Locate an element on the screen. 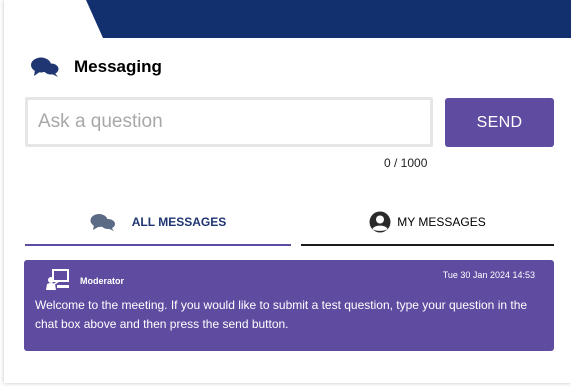 Image resolution: width=571 pixels, height=387 pixels. message-author: Moderator is located at coordinates (102, 281).